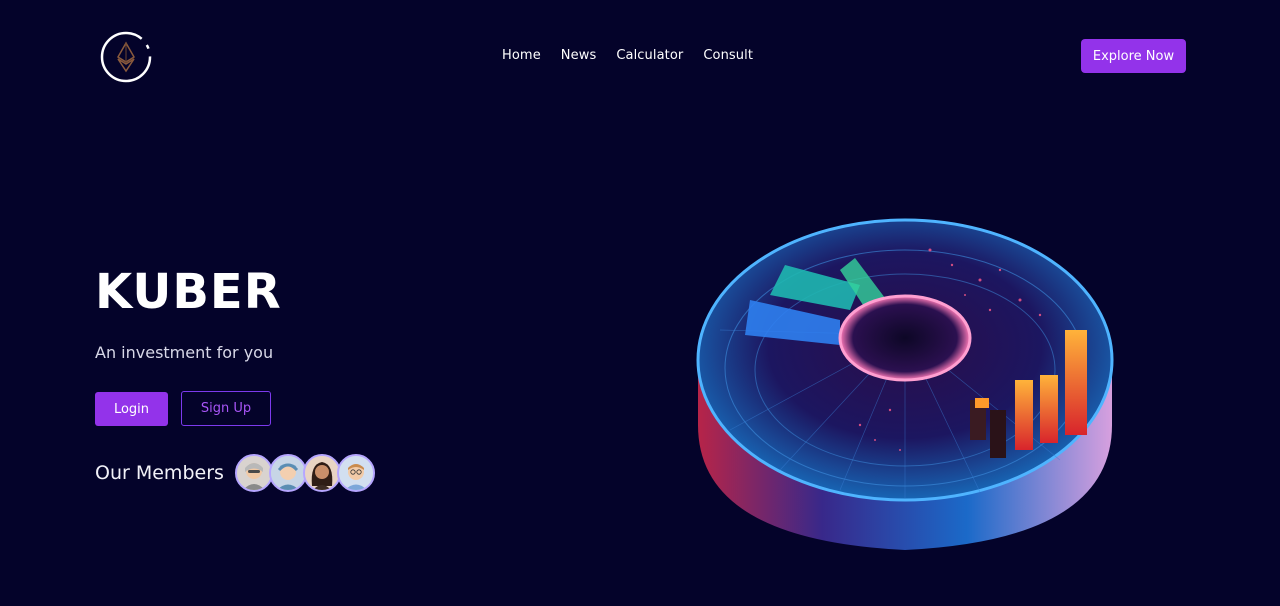 The image size is (1280, 606). I want to click on explore-now-button: Explore Now, so click(1133, 56).